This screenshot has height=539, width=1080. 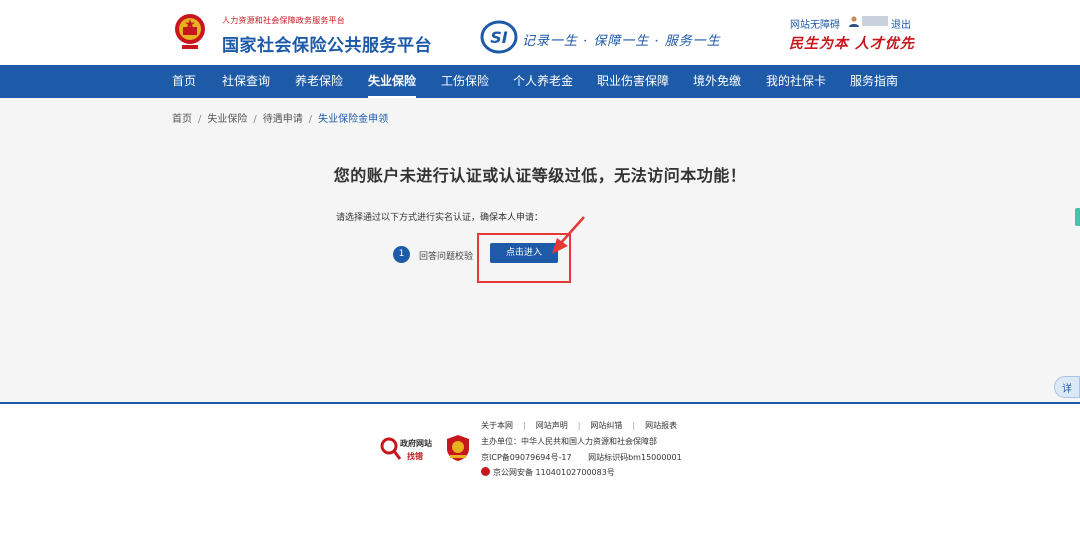 I want to click on footer-links: 关于本网 | 网站声明 | 网站纠错 | 网站报表, so click(x=579, y=425).